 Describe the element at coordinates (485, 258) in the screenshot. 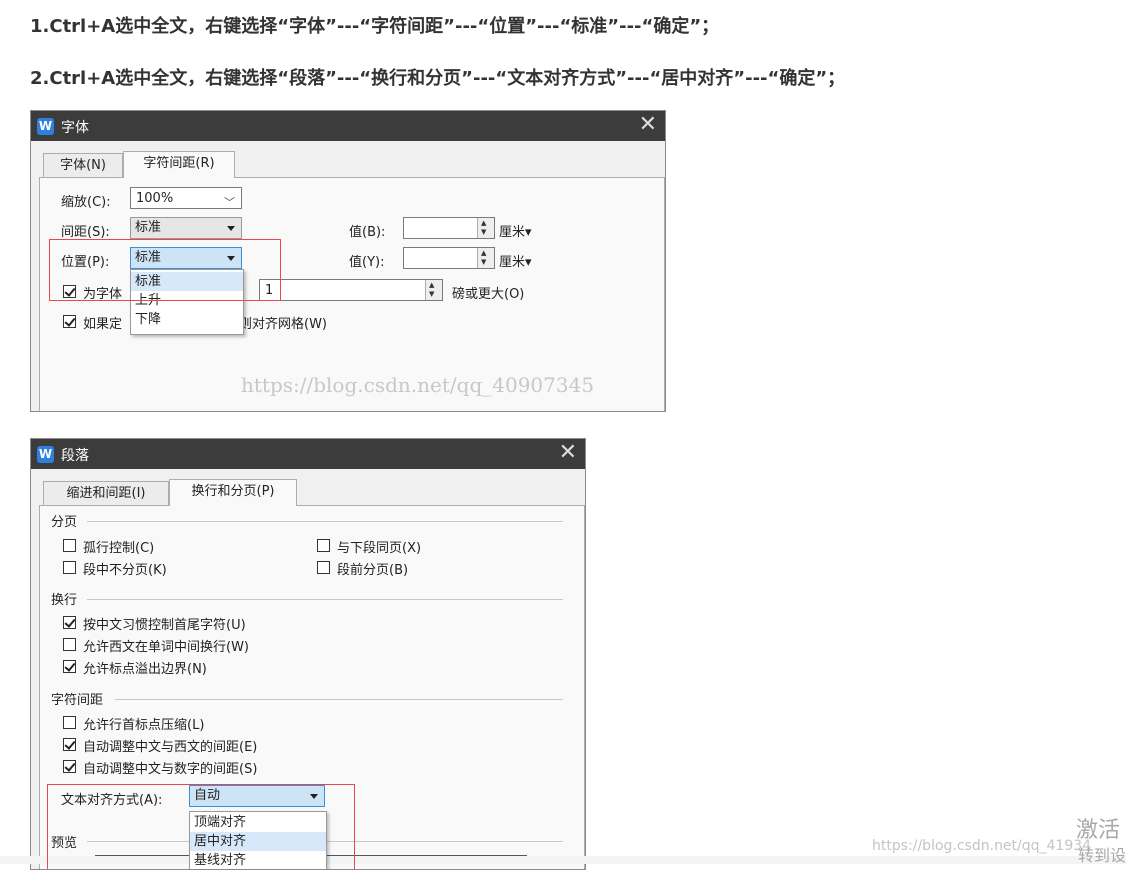

I see `value-y-spinner: ▲ ▼` at that location.